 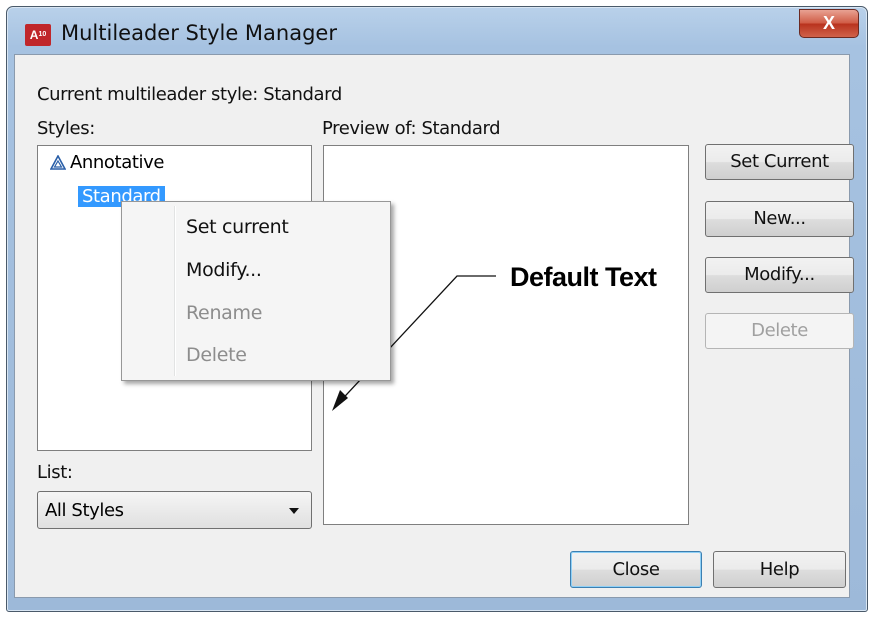 What do you see at coordinates (224, 313) in the screenshot?
I see `menu-item-rename: Rename` at bounding box center [224, 313].